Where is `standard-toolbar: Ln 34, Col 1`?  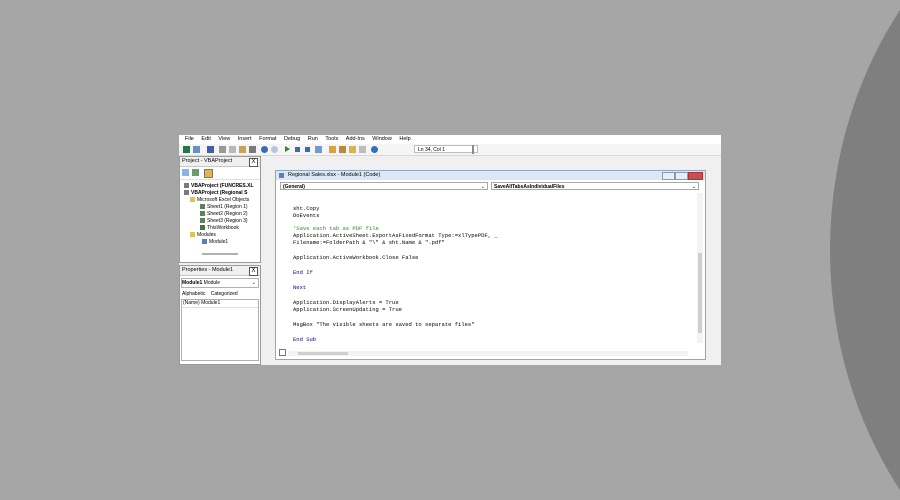 standard-toolbar: Ln 34, Col 1 is located at coordinates (450, 150).